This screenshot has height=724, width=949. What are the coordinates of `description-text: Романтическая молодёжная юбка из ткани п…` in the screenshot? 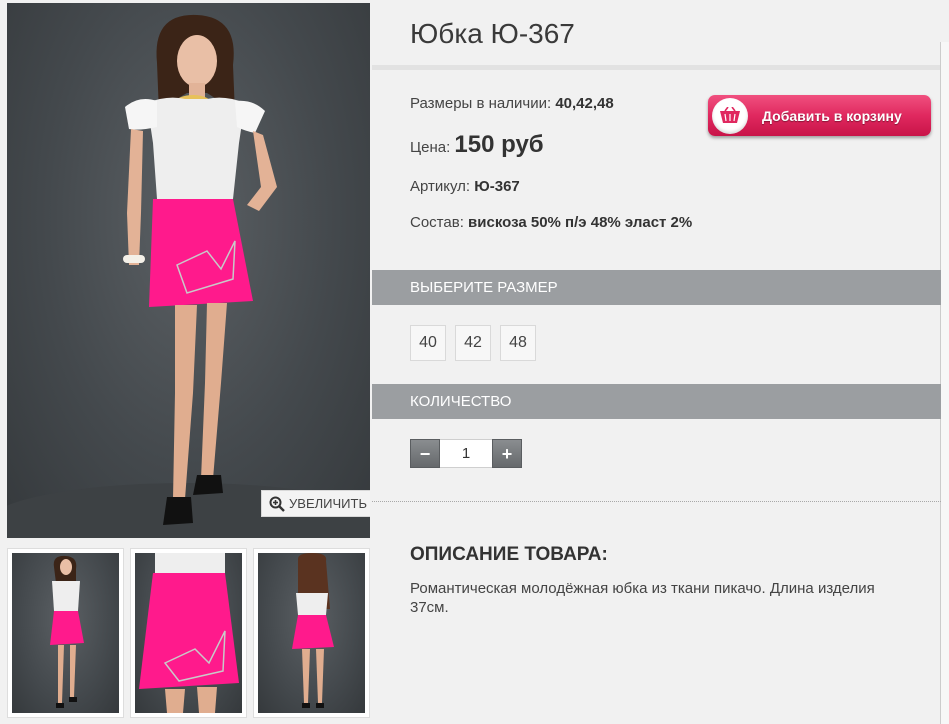 It's located at (642, 598).